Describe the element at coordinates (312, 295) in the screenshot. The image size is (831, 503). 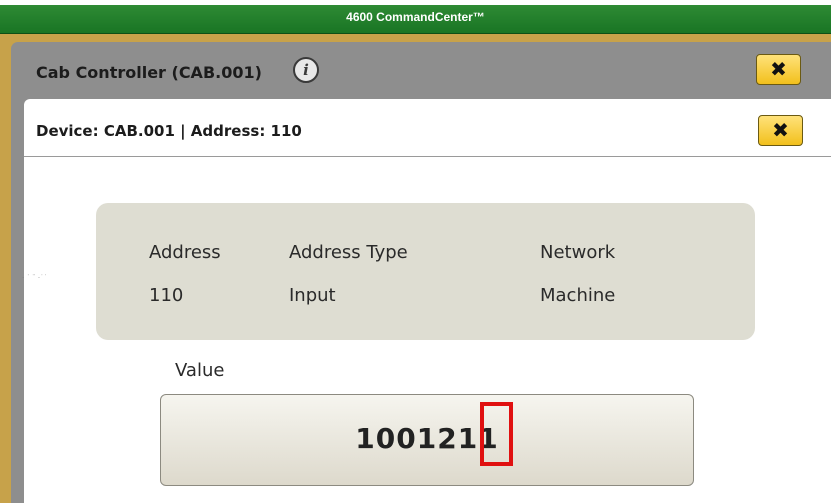
I see `address-type-value: Input` at that location.